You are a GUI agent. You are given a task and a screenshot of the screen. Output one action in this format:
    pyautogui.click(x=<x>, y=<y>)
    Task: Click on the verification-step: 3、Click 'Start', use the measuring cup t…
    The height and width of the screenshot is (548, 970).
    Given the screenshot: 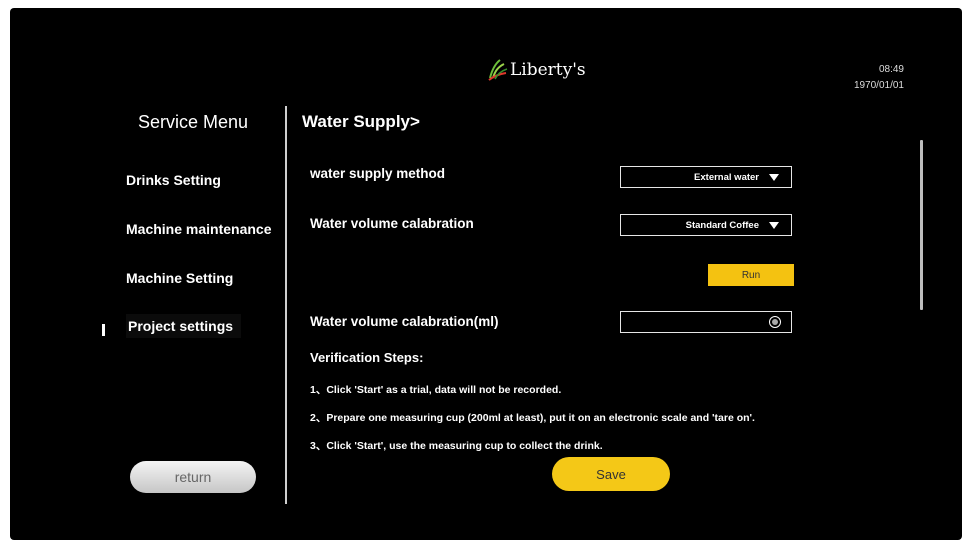 What is the action you would take?
    pyautogui.click(x=456, y=446)
    